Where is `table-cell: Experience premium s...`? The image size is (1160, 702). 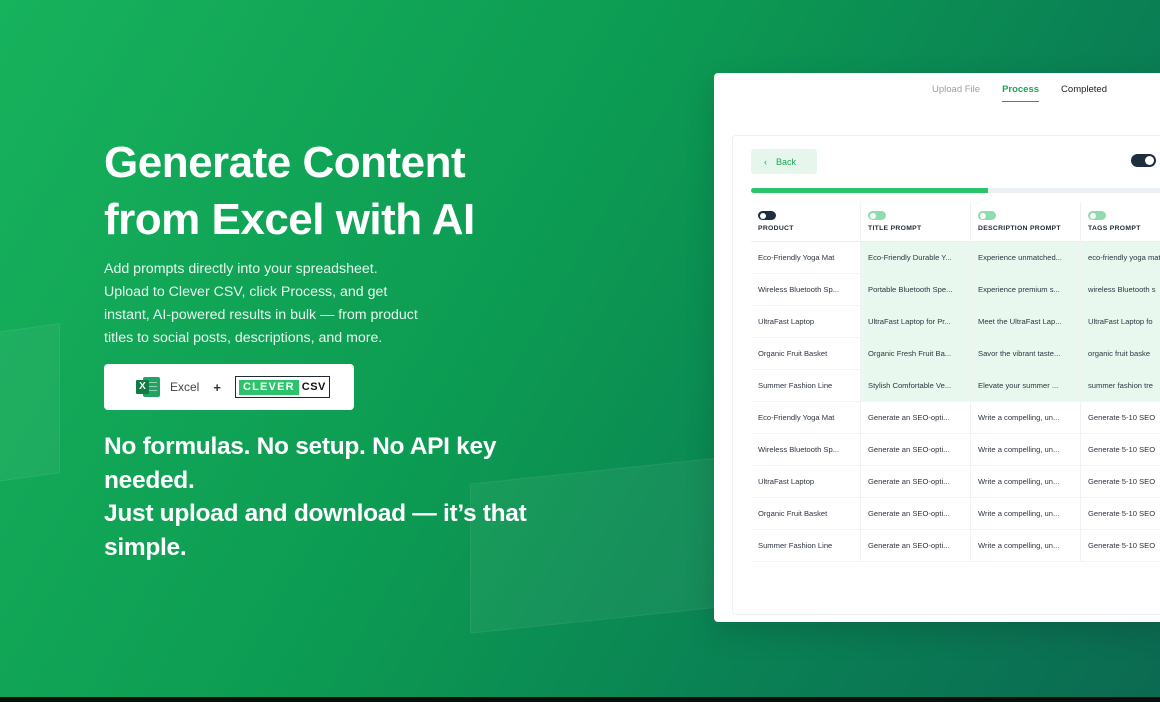 table-cell: Experience premium s... is located at coordinates (1026, 289).